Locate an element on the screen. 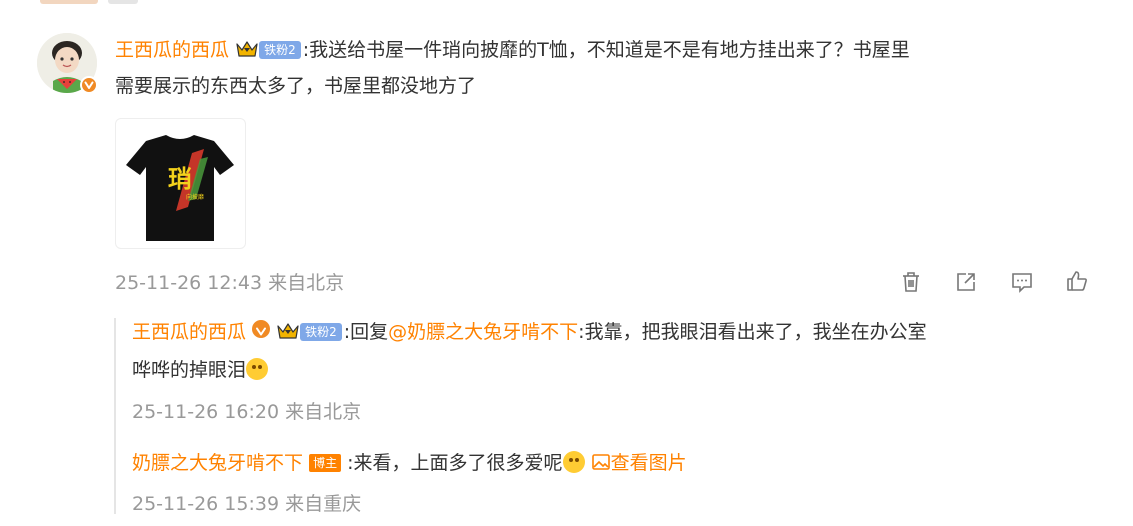 This screenshot has height=526, width=1133. mention-link: @奶膘之大兔牙啃不下 is located at coordinates (483, 332).